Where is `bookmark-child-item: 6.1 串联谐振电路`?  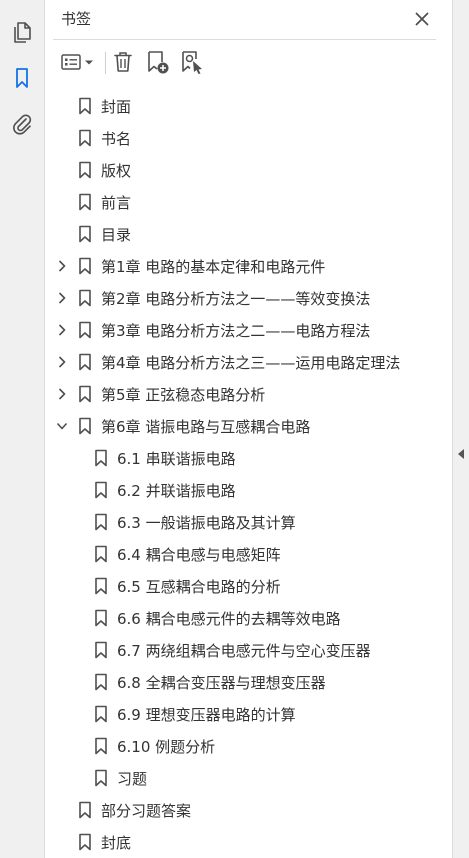 bookmark-child-item: 6.1 串联谐振电路 is located at coordinates (248, 458).